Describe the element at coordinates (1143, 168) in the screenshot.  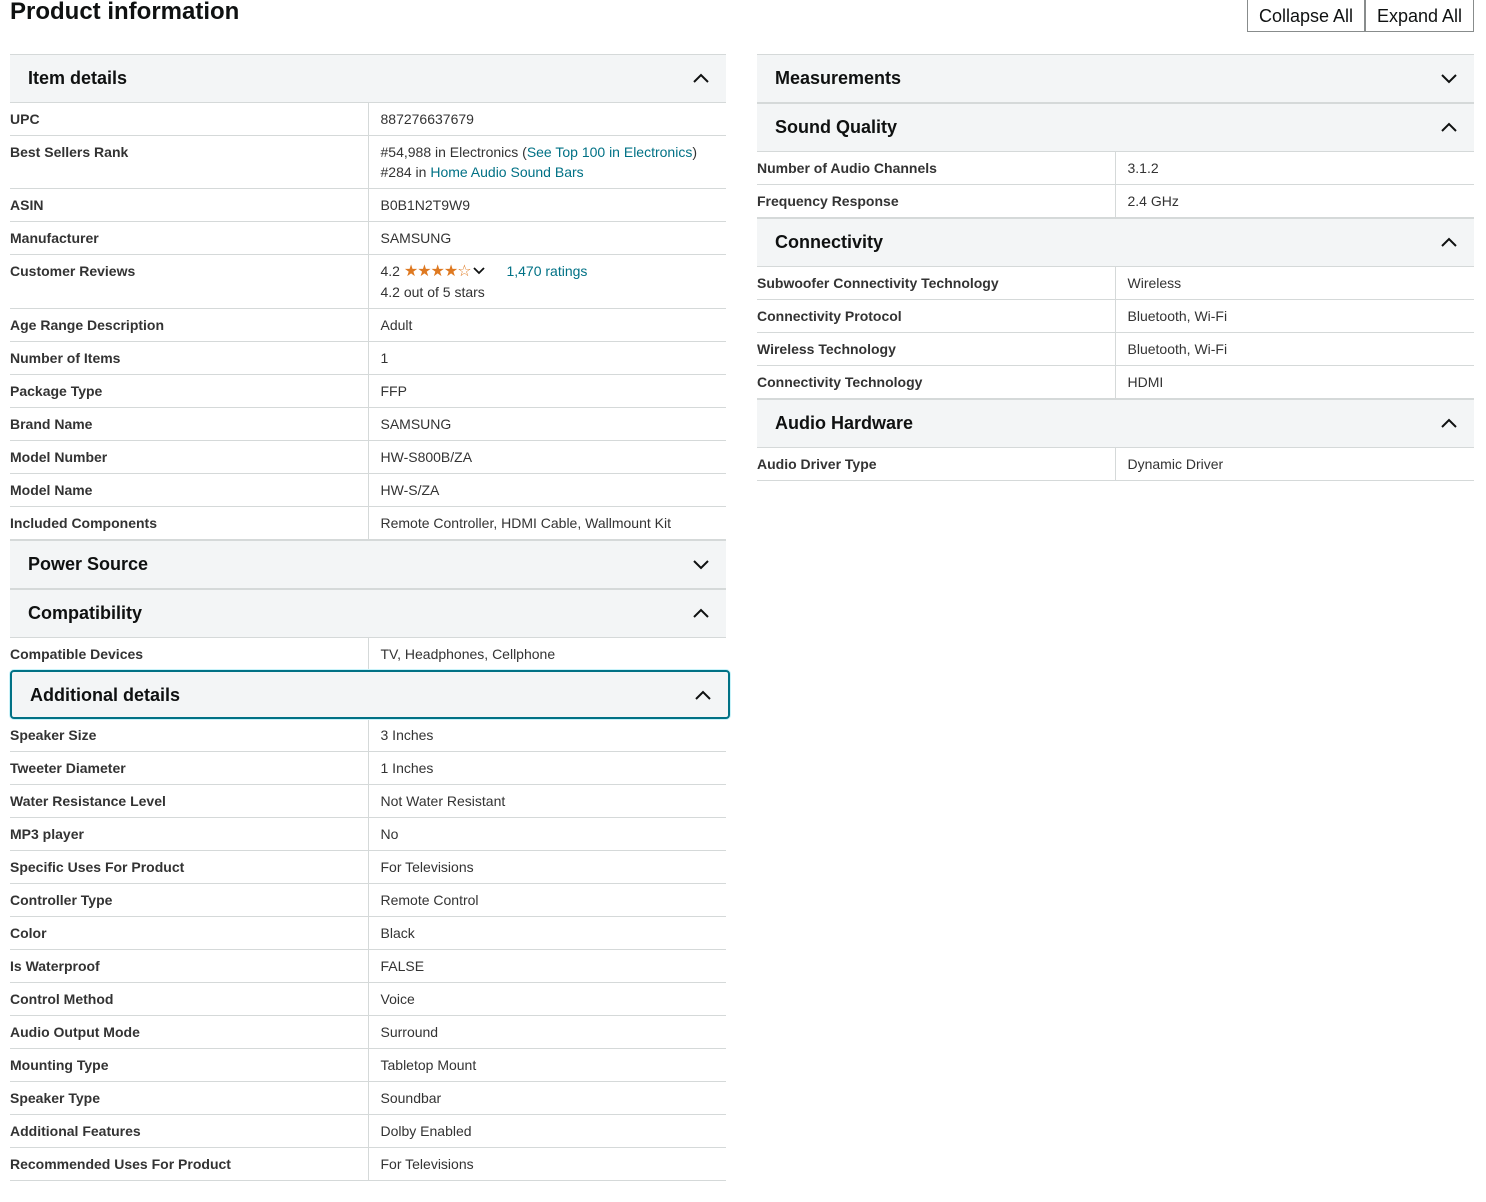
I see `row-value: 3.1.2` at that location.